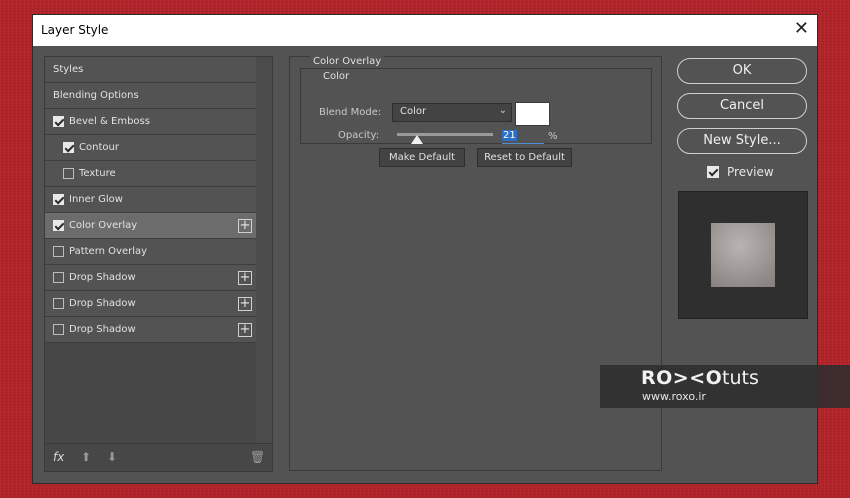 This screenshot has height=498, width=850. I want to click on cancel-button: Cancel, so click(742, 106).